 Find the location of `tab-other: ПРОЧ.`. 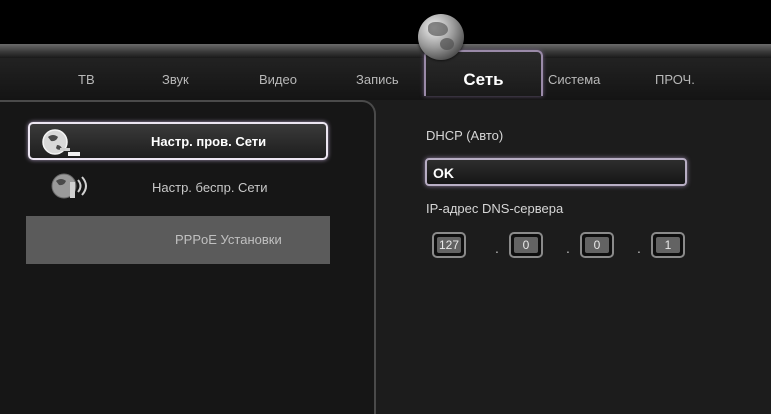

tab-other: ПРОЧ. is located at coordinates (675, 79).